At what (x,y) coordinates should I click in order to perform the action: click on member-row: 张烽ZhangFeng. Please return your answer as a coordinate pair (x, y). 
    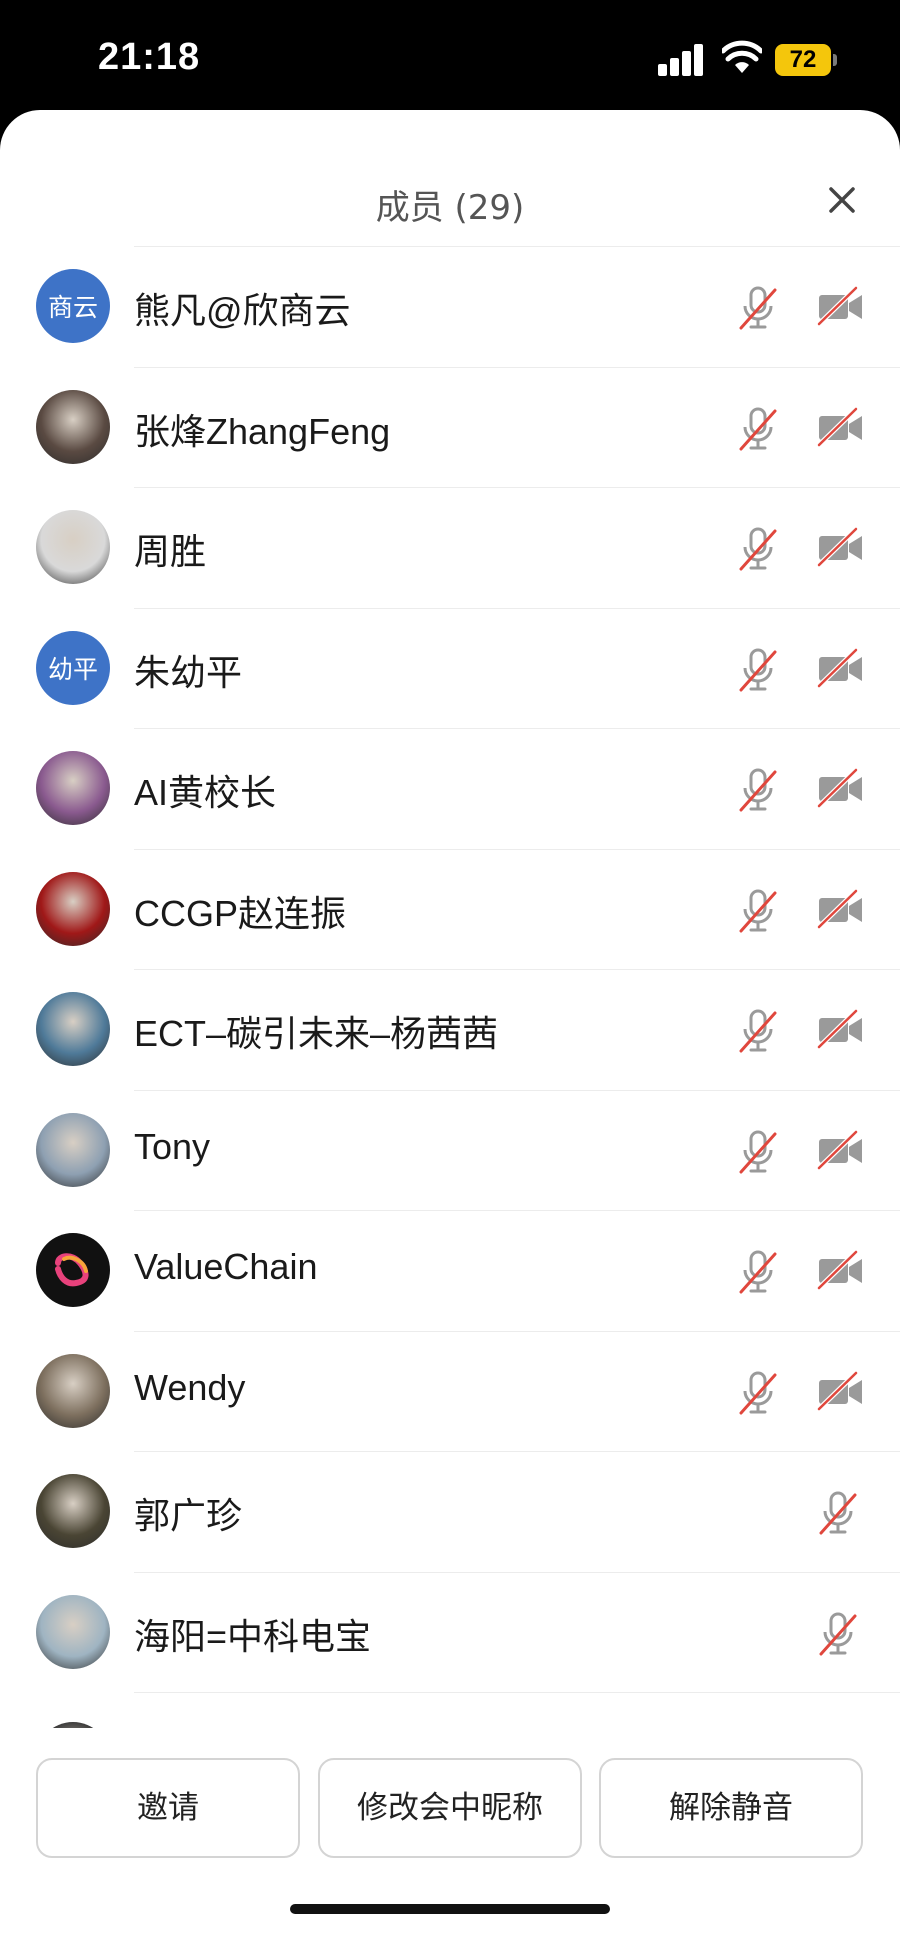
    Looking at the image, I should click on (450, 427).